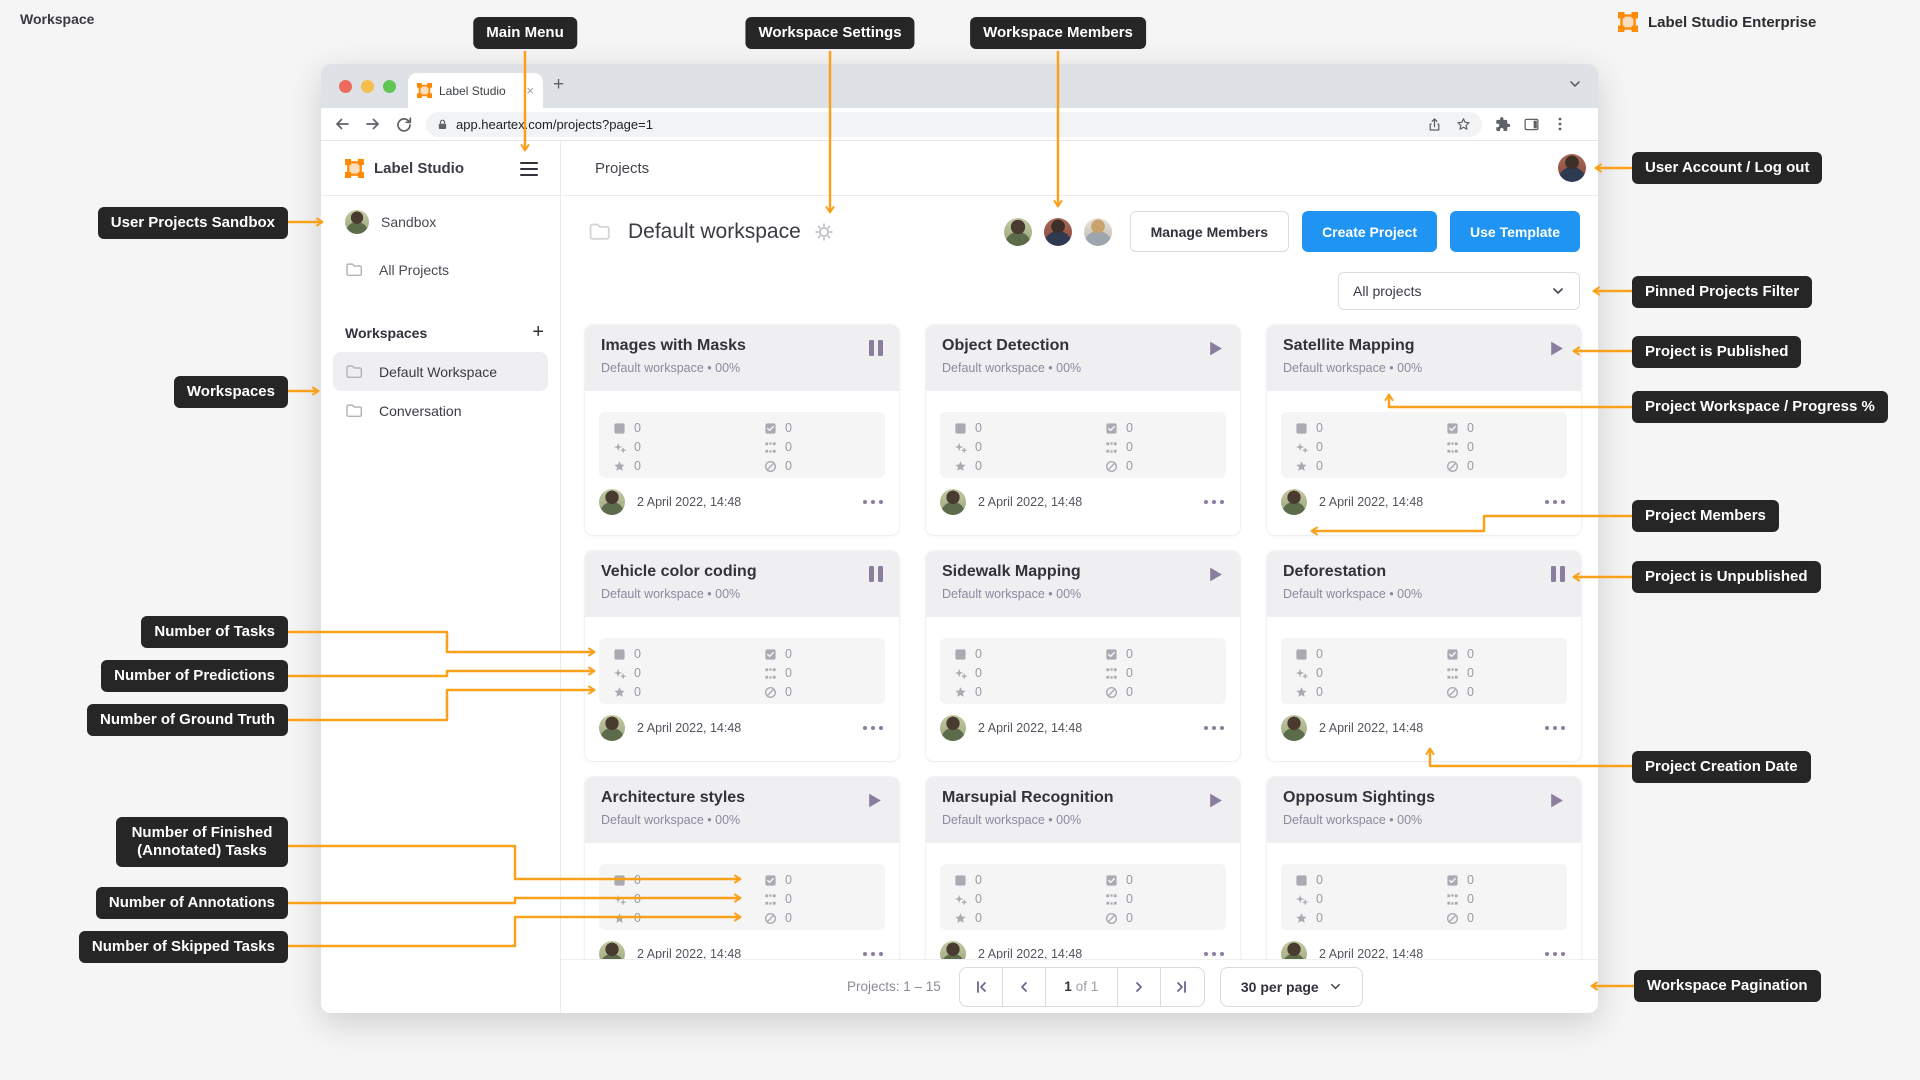  What do you see at coordinates (1459, 291) in the screenshot?
I see `projects-filter-select: All projects` at bounding box center [1459, 291].